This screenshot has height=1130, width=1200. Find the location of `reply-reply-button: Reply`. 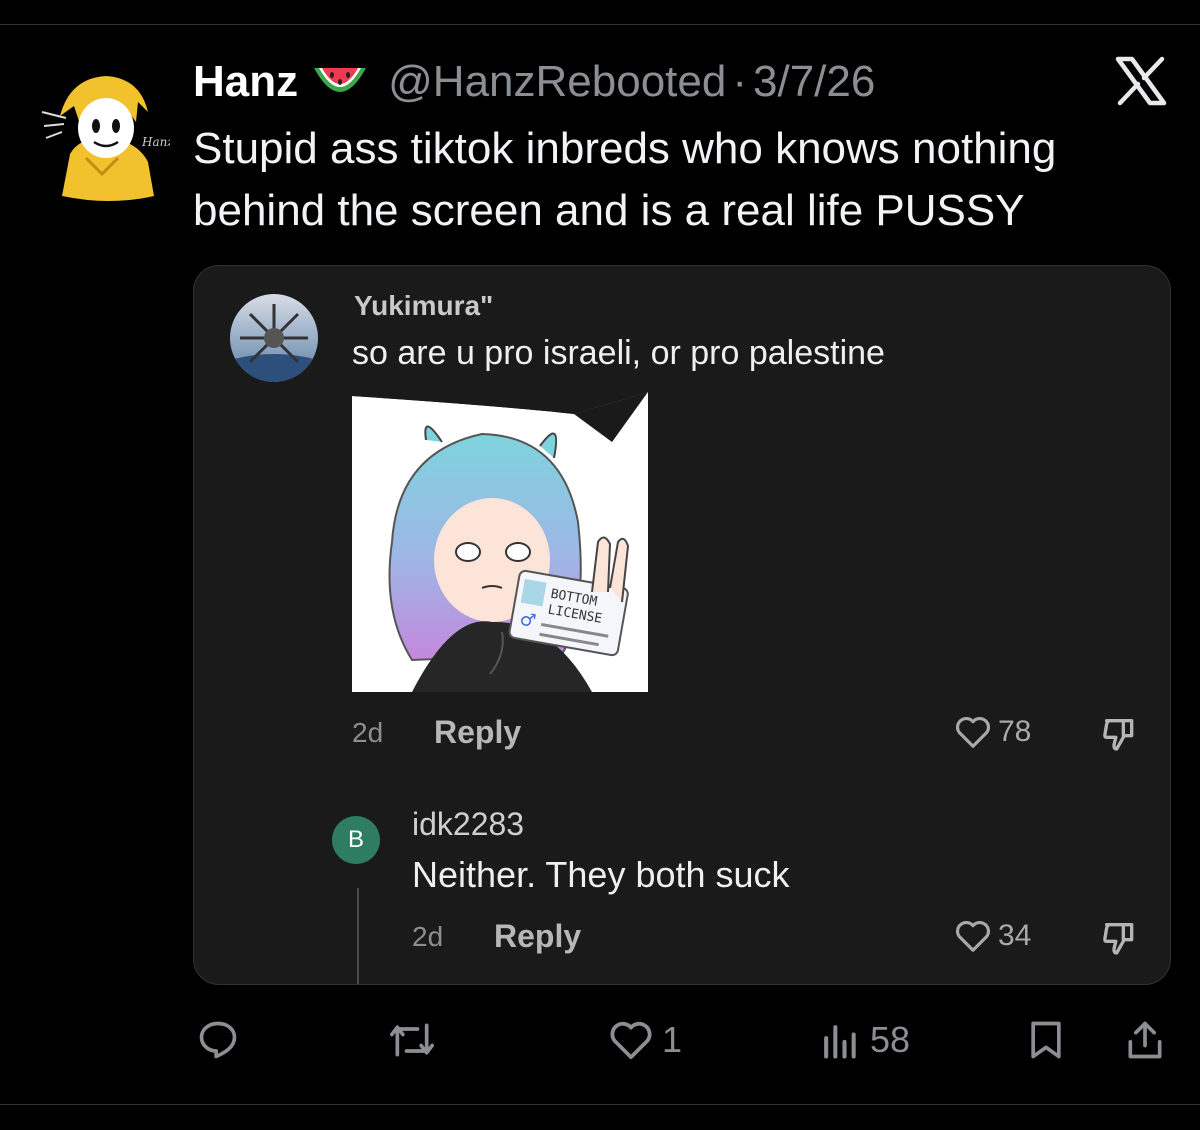

reply-reply-button: Reply is located at coordinates (537, 936).